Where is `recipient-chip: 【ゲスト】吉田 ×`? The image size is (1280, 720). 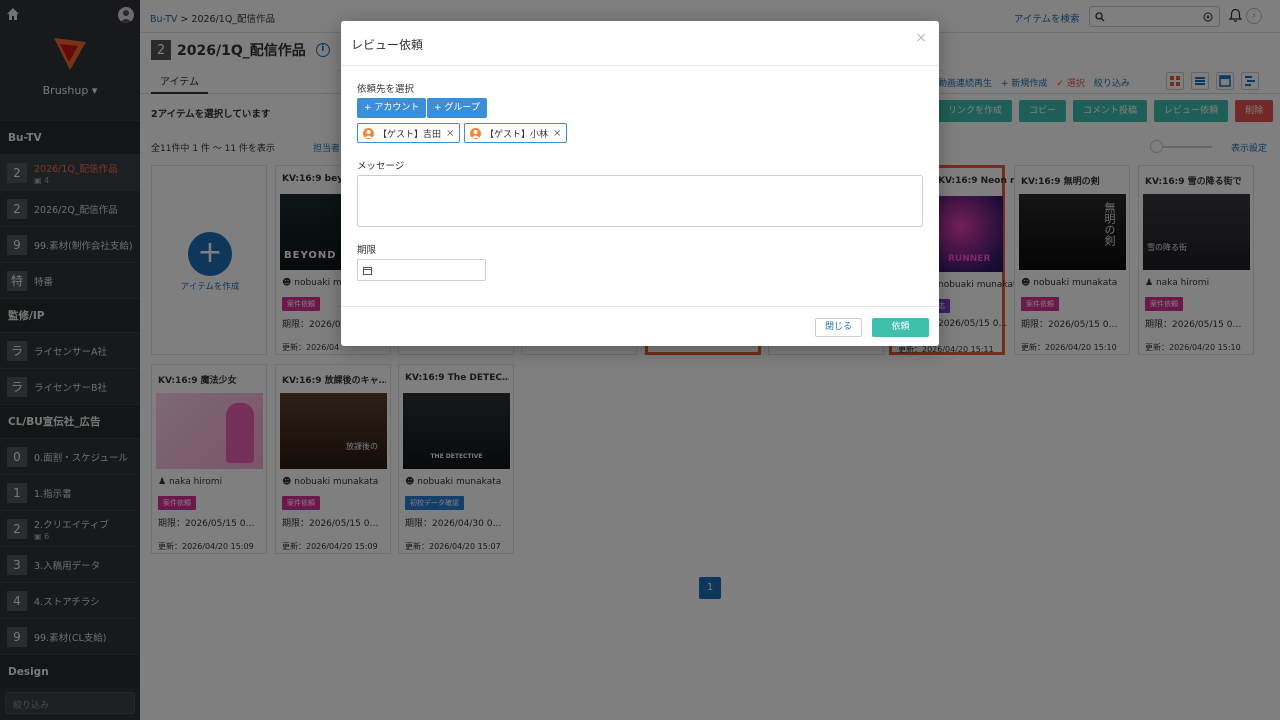 recipient-chip: 【ゲスト】吉田 × is located at coordinates (409, 133).